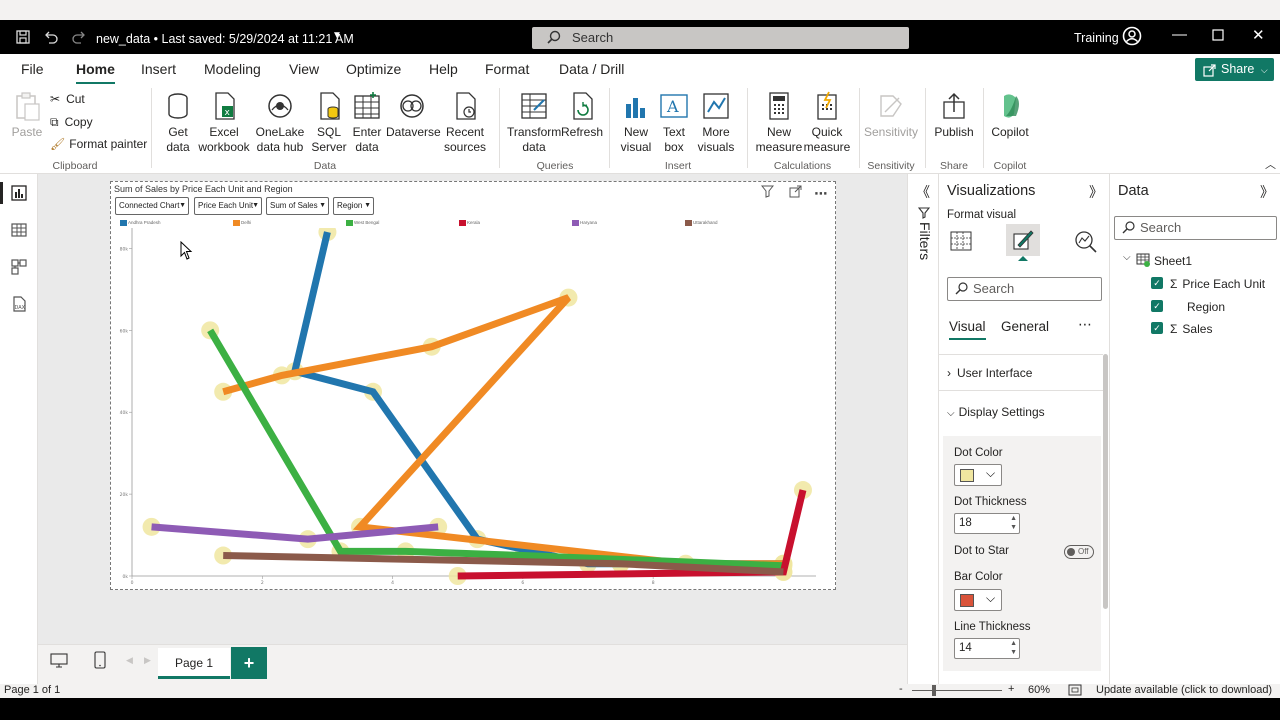 The height and width of the screenshot is (720, 1280). Describe the element at coordinates (295, 533) in the screenshot. I see `series-line` at that location.